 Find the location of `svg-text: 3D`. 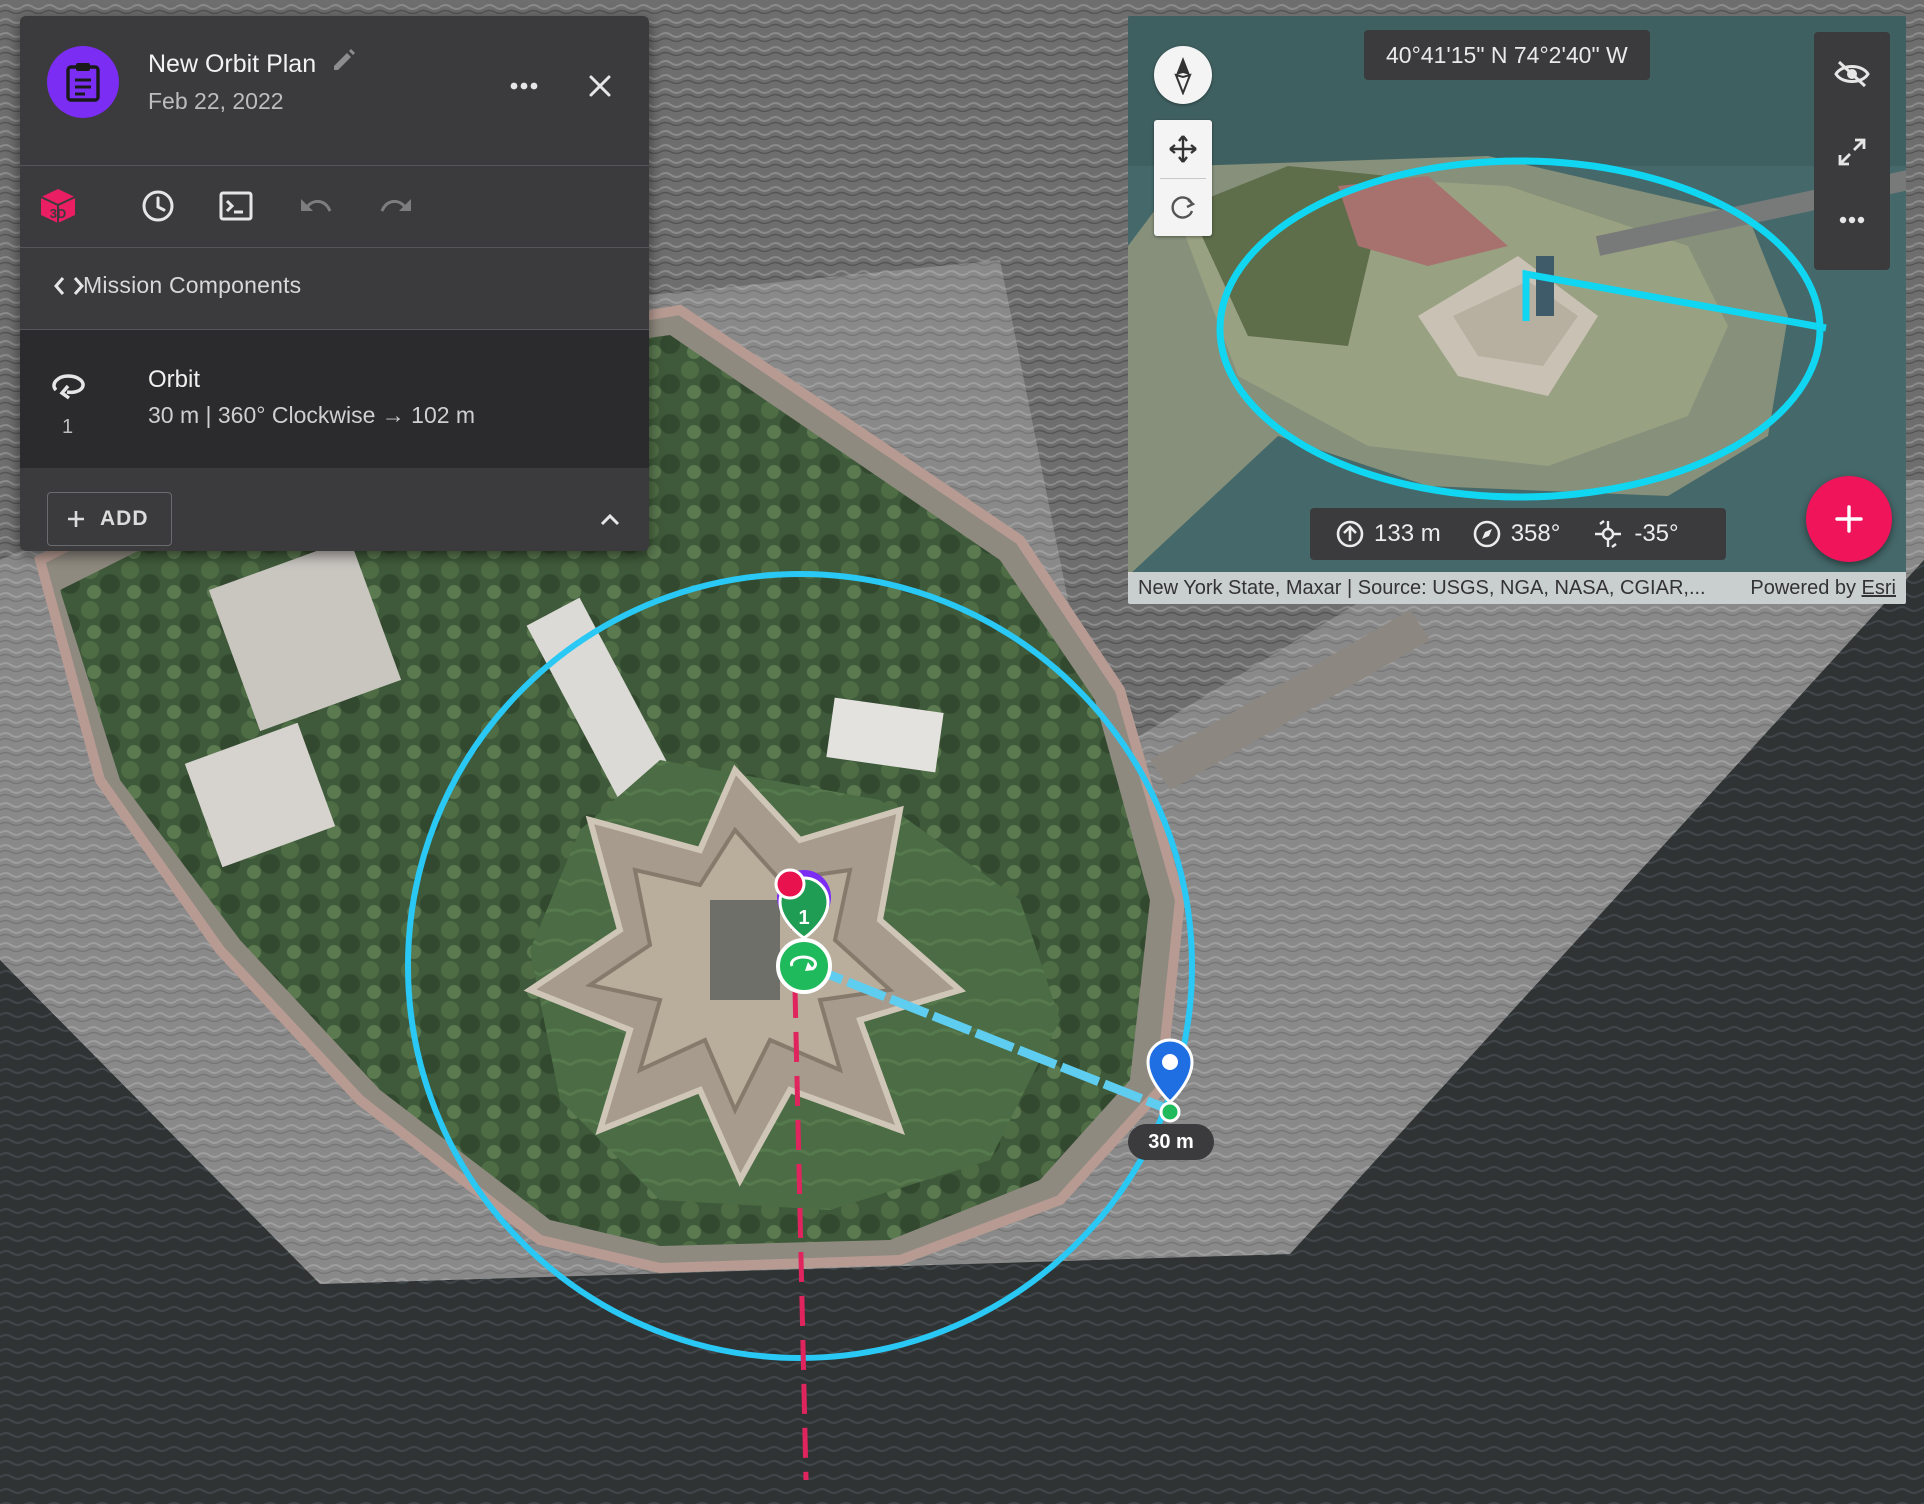

svg-text: 3D is located at coordinates (58, 213).